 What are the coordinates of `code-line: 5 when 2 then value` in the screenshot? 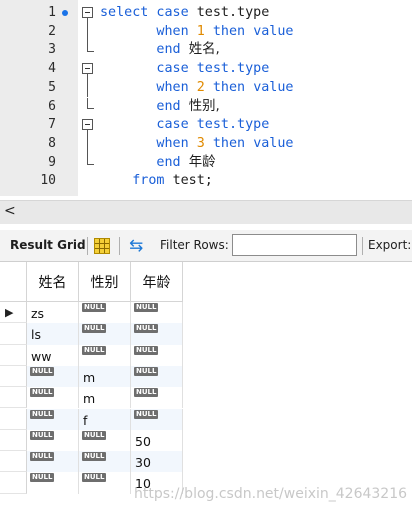 It's located at (206, 88).